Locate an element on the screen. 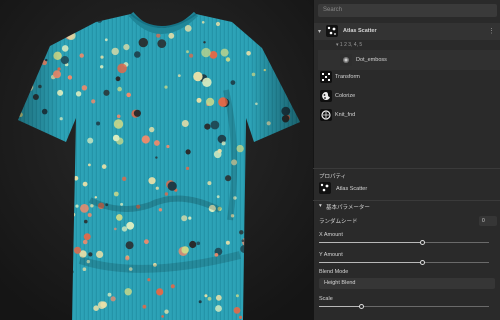  subgroup-label: ▾ 1 2 3, 4, 5 is located at coordinates (349, 45).